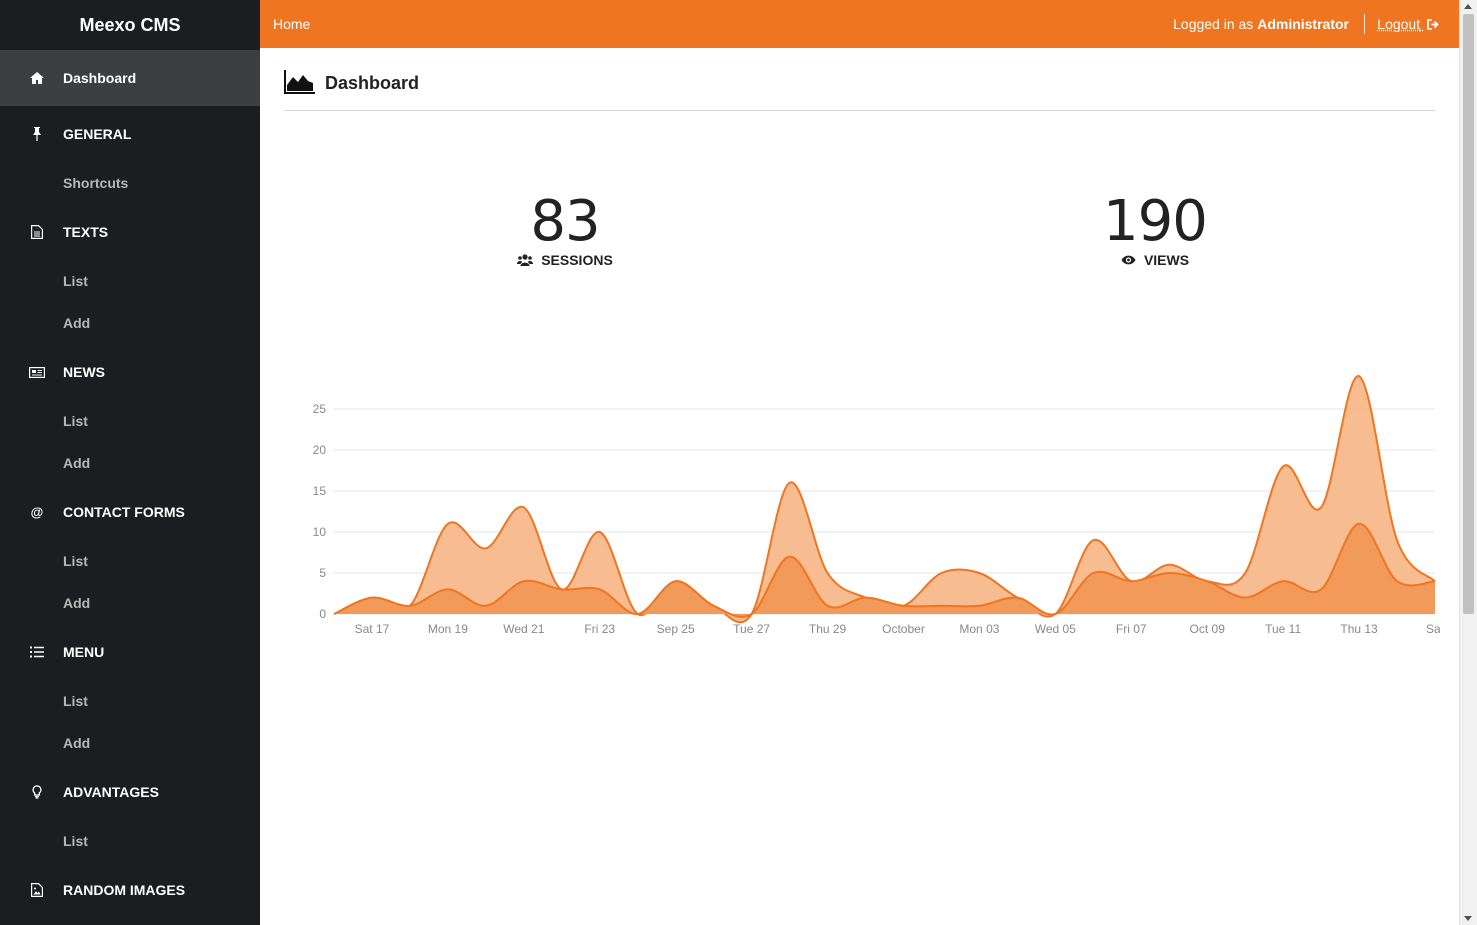  What do you see at coordinates (1283, 629) in the screenshot?
I see `x-tick-label: Tue 11` at bounding box center [1283, 629].